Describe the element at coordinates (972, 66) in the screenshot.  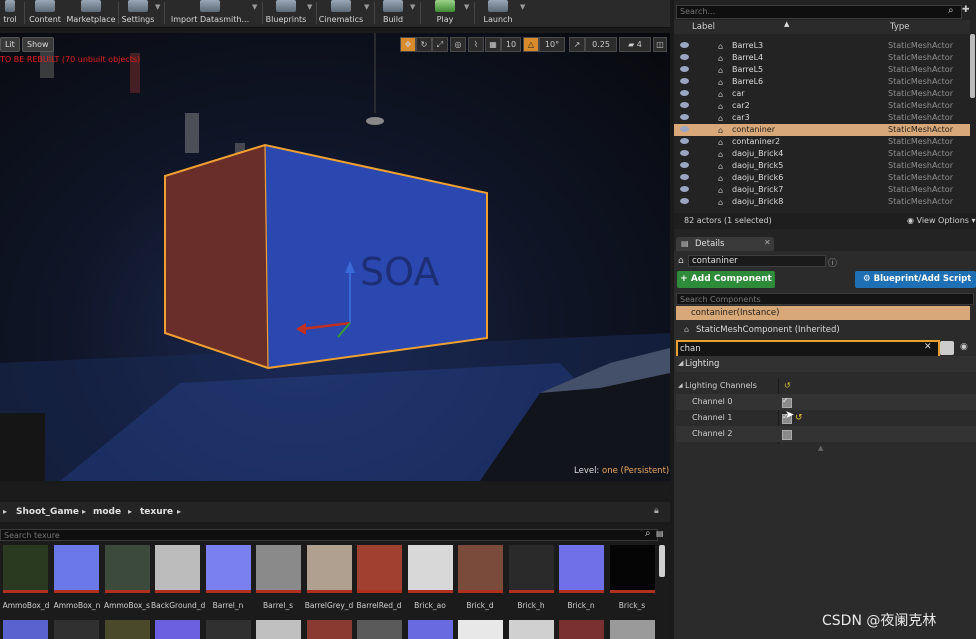
I see `outliner-scrollbar` at that location.